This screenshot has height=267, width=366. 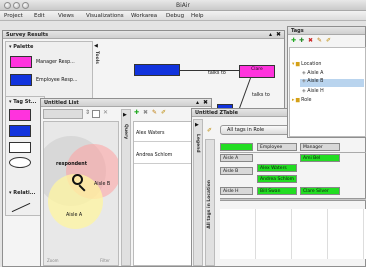 I want to click on row-label: Aisle H, so click(x=236, y=191).